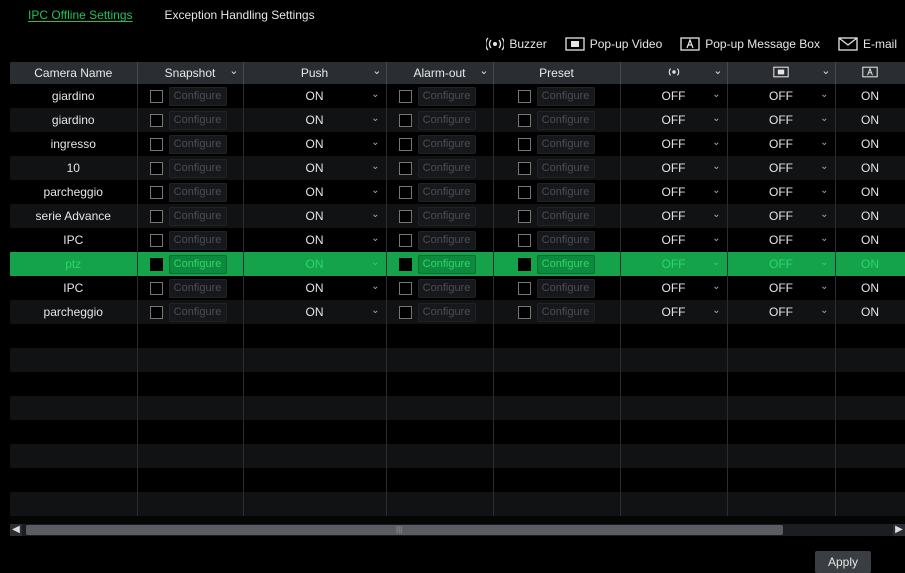  I want to click on horizontal-scrollbar: ◀ ||| ▶, so click(457, 530).